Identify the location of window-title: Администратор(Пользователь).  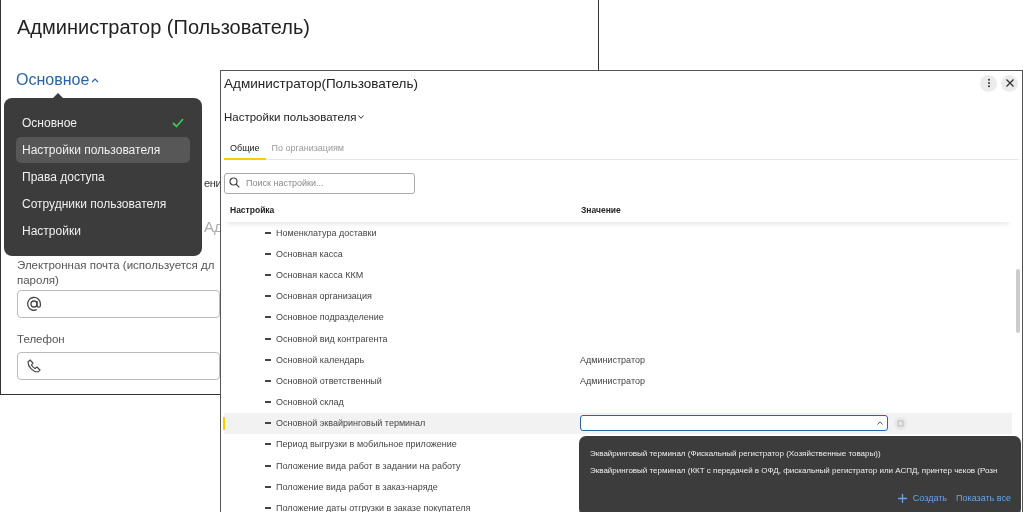
(321, 83).